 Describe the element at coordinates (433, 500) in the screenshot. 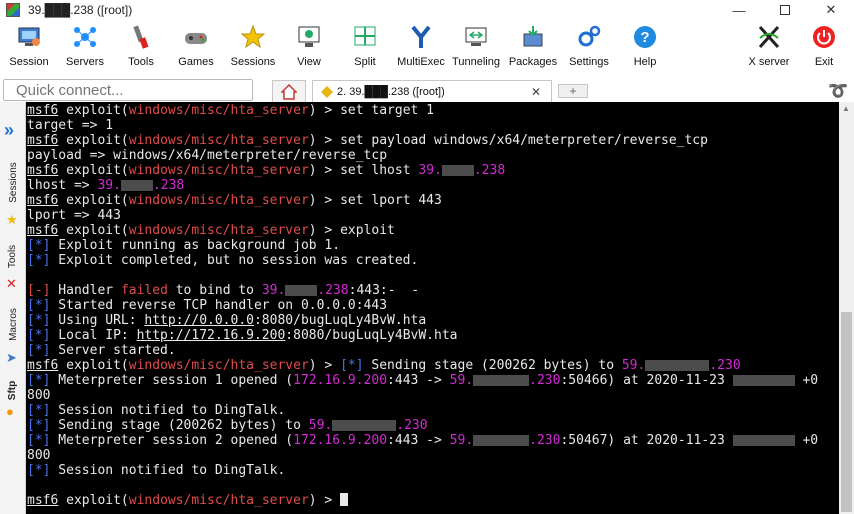

I see `terminal-prompt-line: msf6 exploit(windows/misc/hta_server) >` at that location.